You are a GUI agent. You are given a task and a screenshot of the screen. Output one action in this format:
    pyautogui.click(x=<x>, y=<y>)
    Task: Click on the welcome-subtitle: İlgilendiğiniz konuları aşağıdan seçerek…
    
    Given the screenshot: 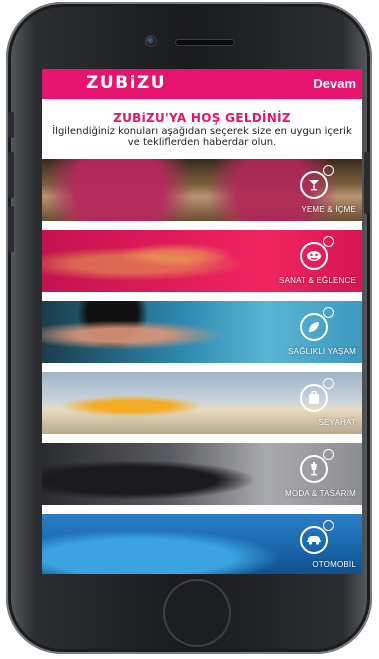 What is the action you would take?
    pyautogui.click(x=202, y=137)
    